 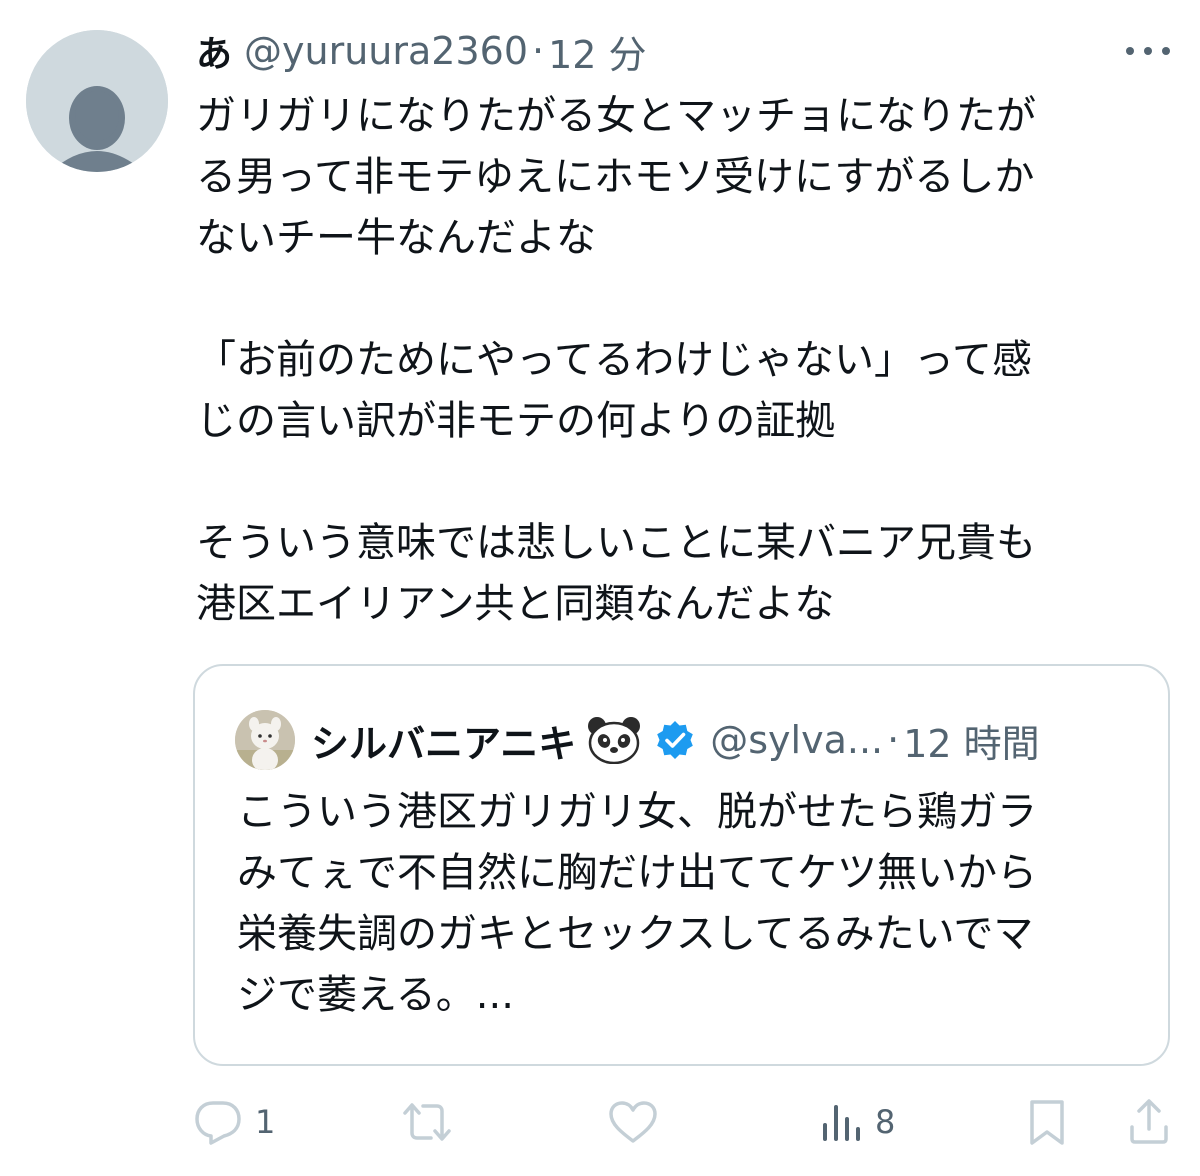 I want to click on quoted-author-avatar, so click(x=265, y=740).